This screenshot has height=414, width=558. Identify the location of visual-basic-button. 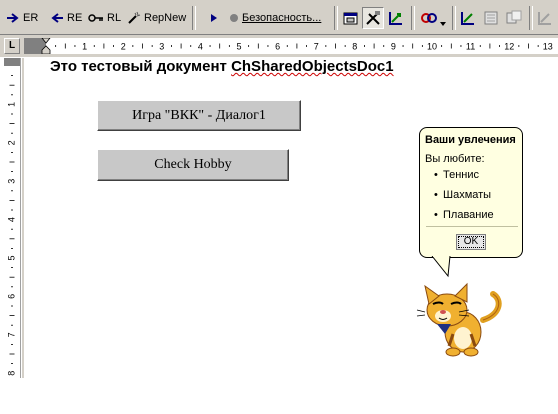
(351, 18).